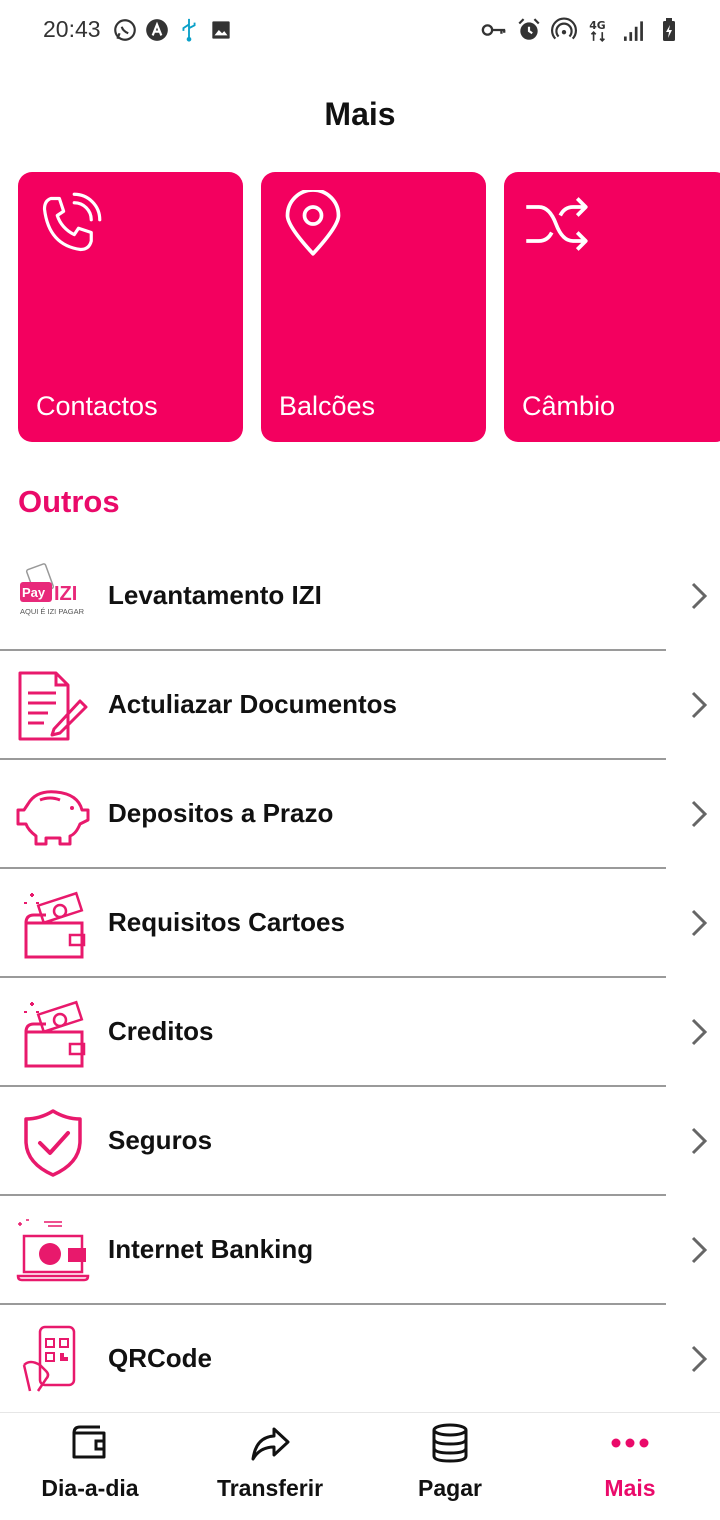 Image resolution: width=720 pixels, height=1520 pixels. Describe the element at coordinates (529, 29) in the screenshot. I see `alarm-icon` at that location.